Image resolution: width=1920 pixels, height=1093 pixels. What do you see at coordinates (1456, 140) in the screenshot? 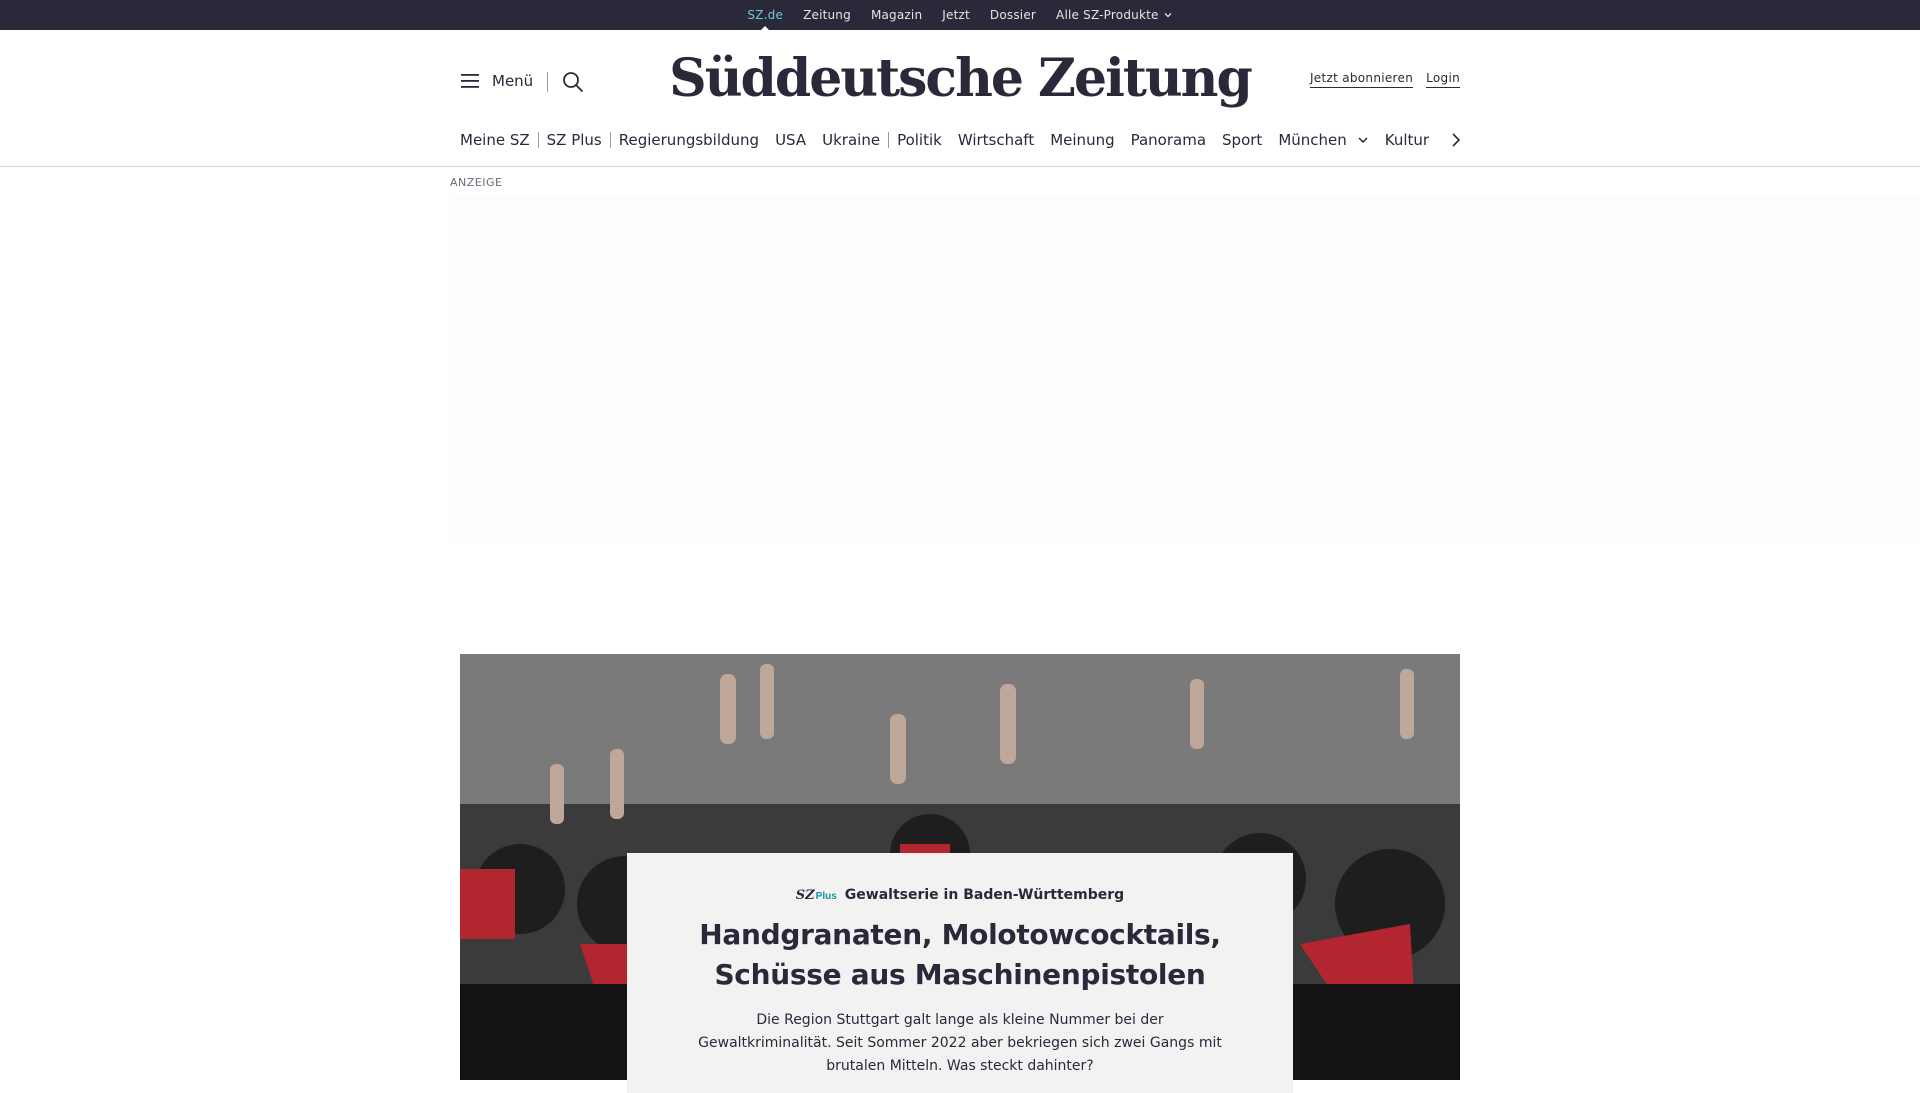
I see `chevron-right-icon` at bounding box center [1456, 140].